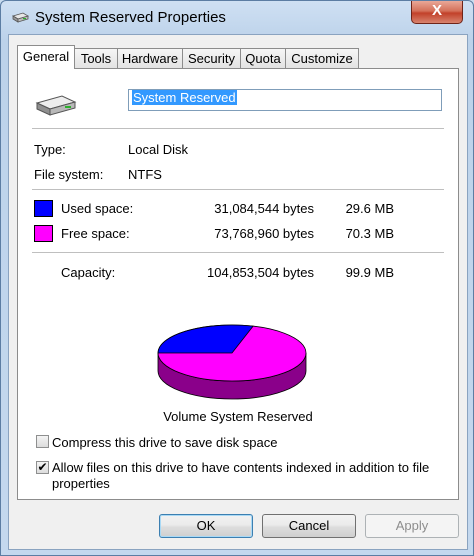 Image resolution: width=474 pixels, height=556 pixels. I want to click on volume-caption: Volume System Reserved, so click(238, 416).